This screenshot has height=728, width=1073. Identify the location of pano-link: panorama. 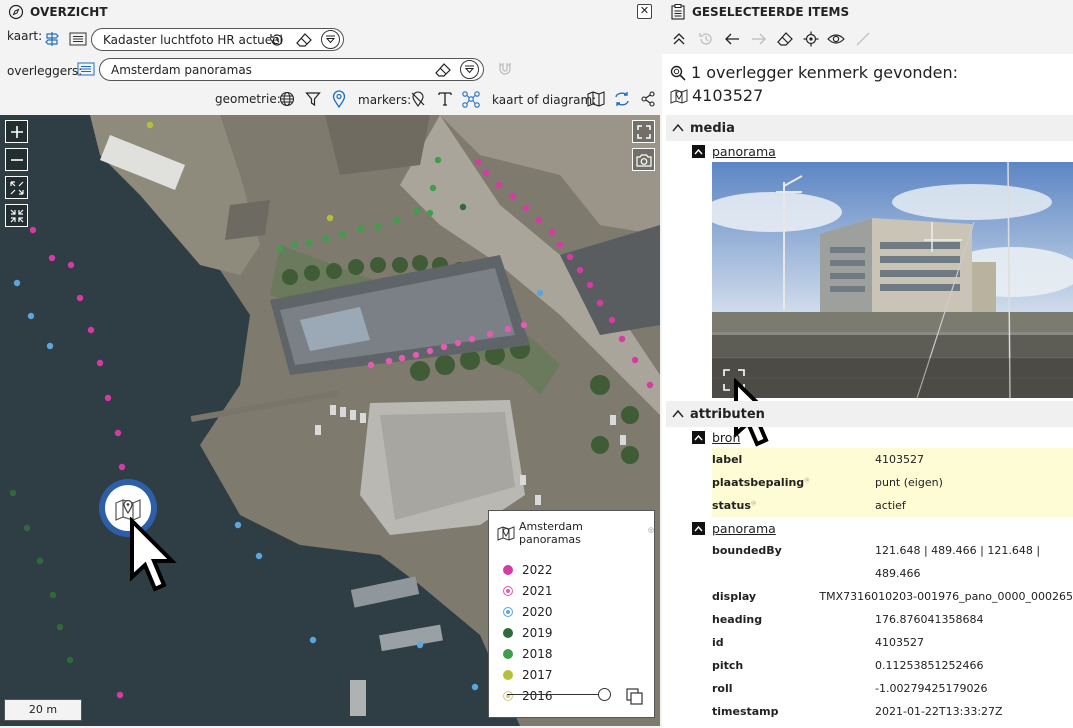
(744, 528).